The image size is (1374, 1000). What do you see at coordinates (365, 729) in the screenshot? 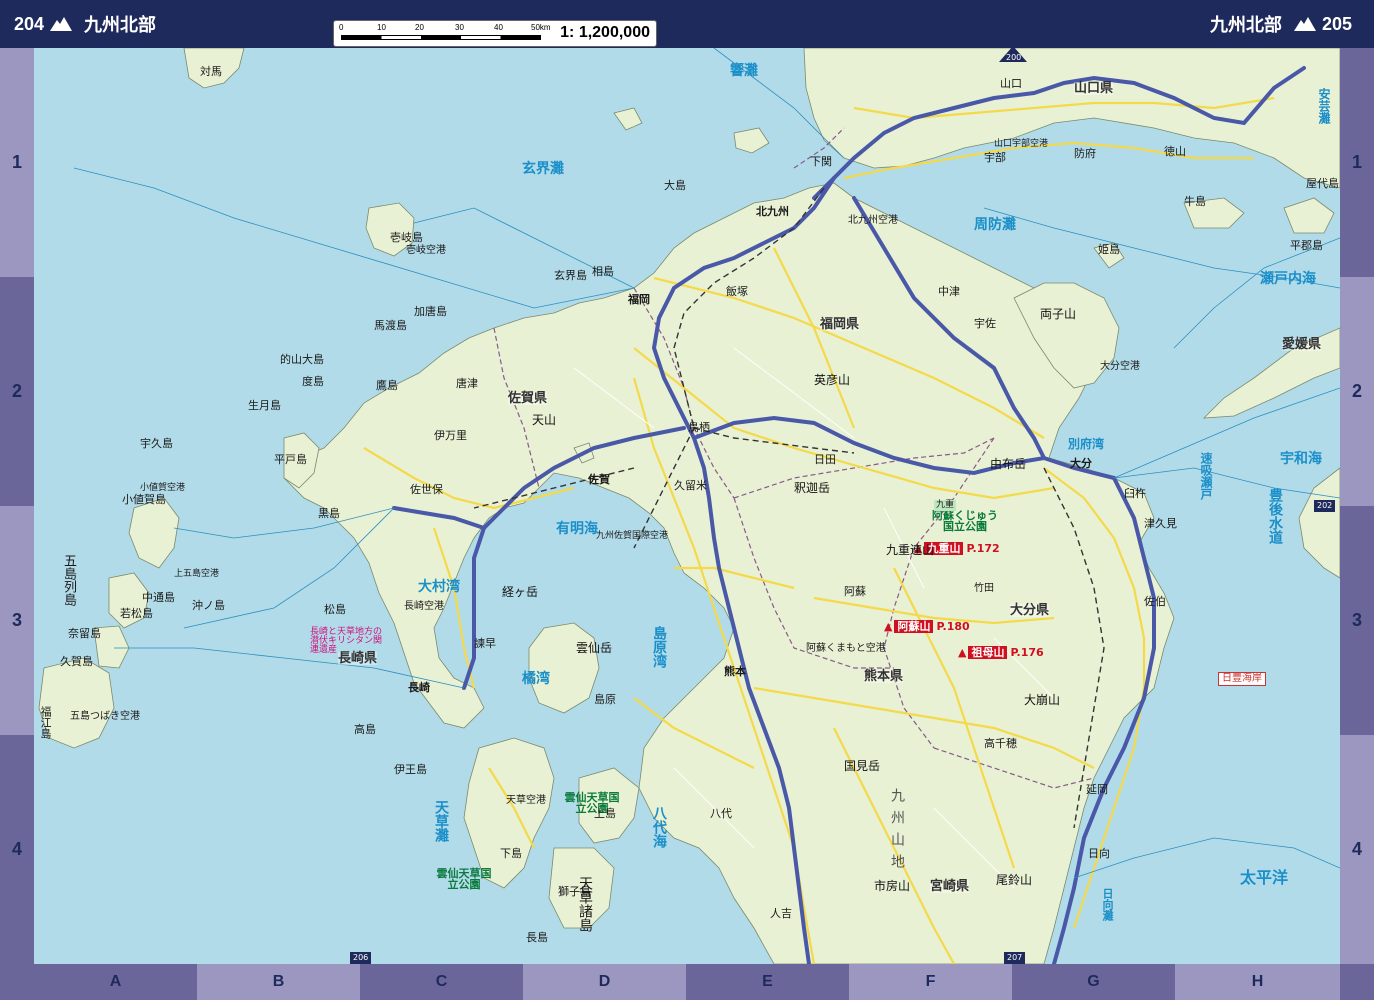
I see `island-label: 高島` at bounding box center [365, 729].